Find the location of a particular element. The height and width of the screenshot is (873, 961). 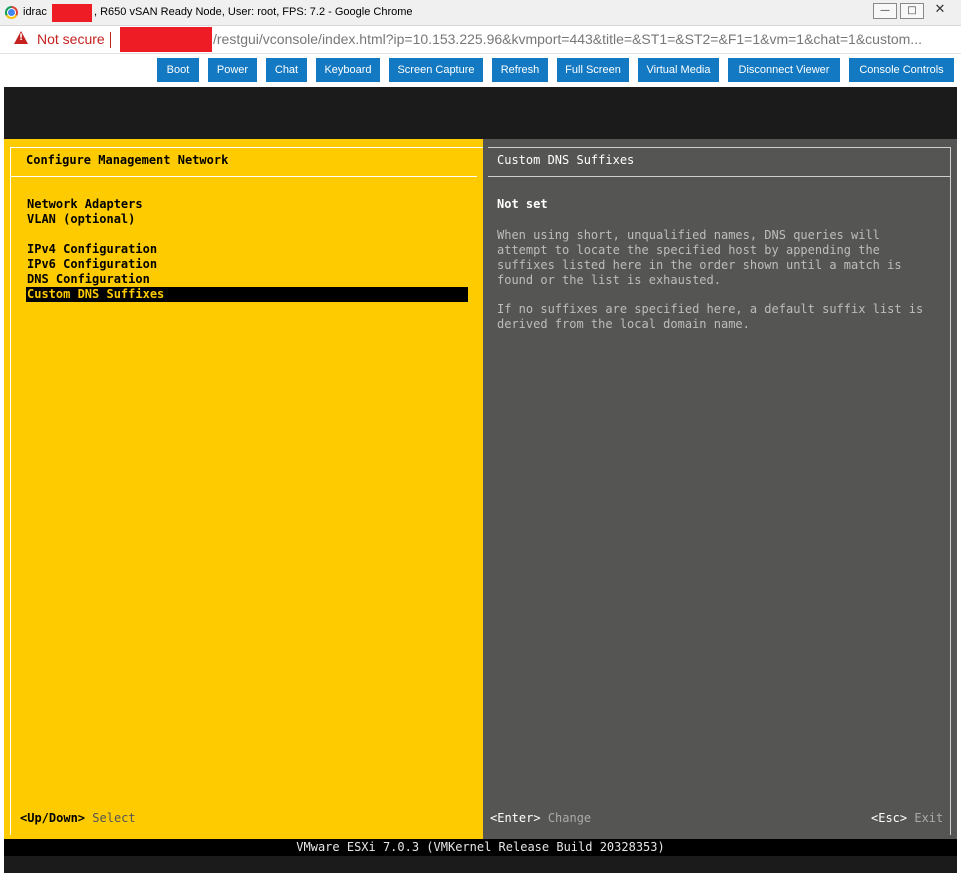

key-enter: <Enter> is located at coordinates (515, 818).